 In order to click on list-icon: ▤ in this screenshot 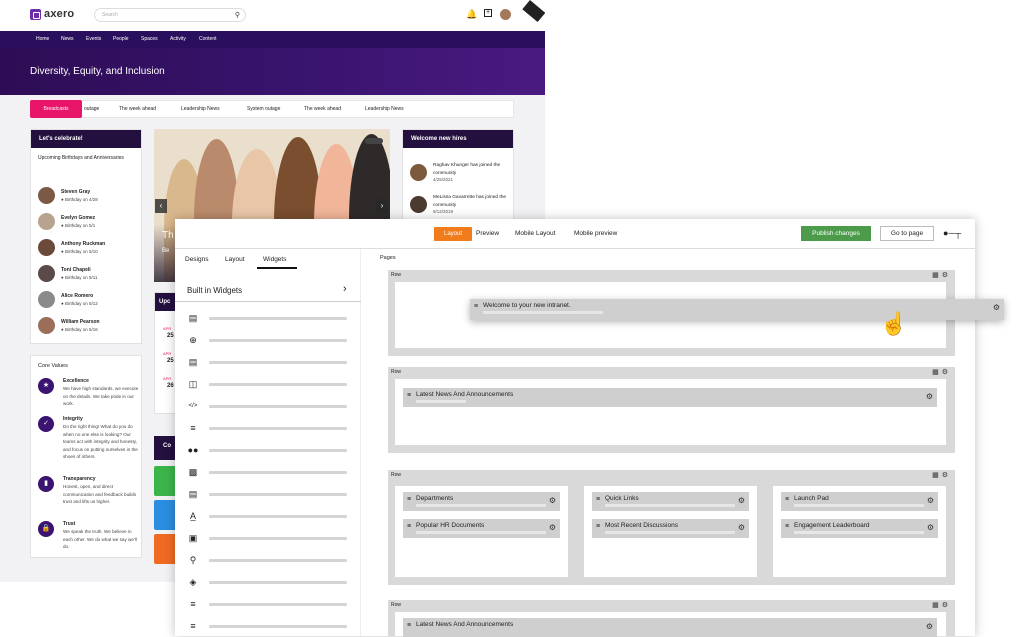, I will do `click(193, 318)`.